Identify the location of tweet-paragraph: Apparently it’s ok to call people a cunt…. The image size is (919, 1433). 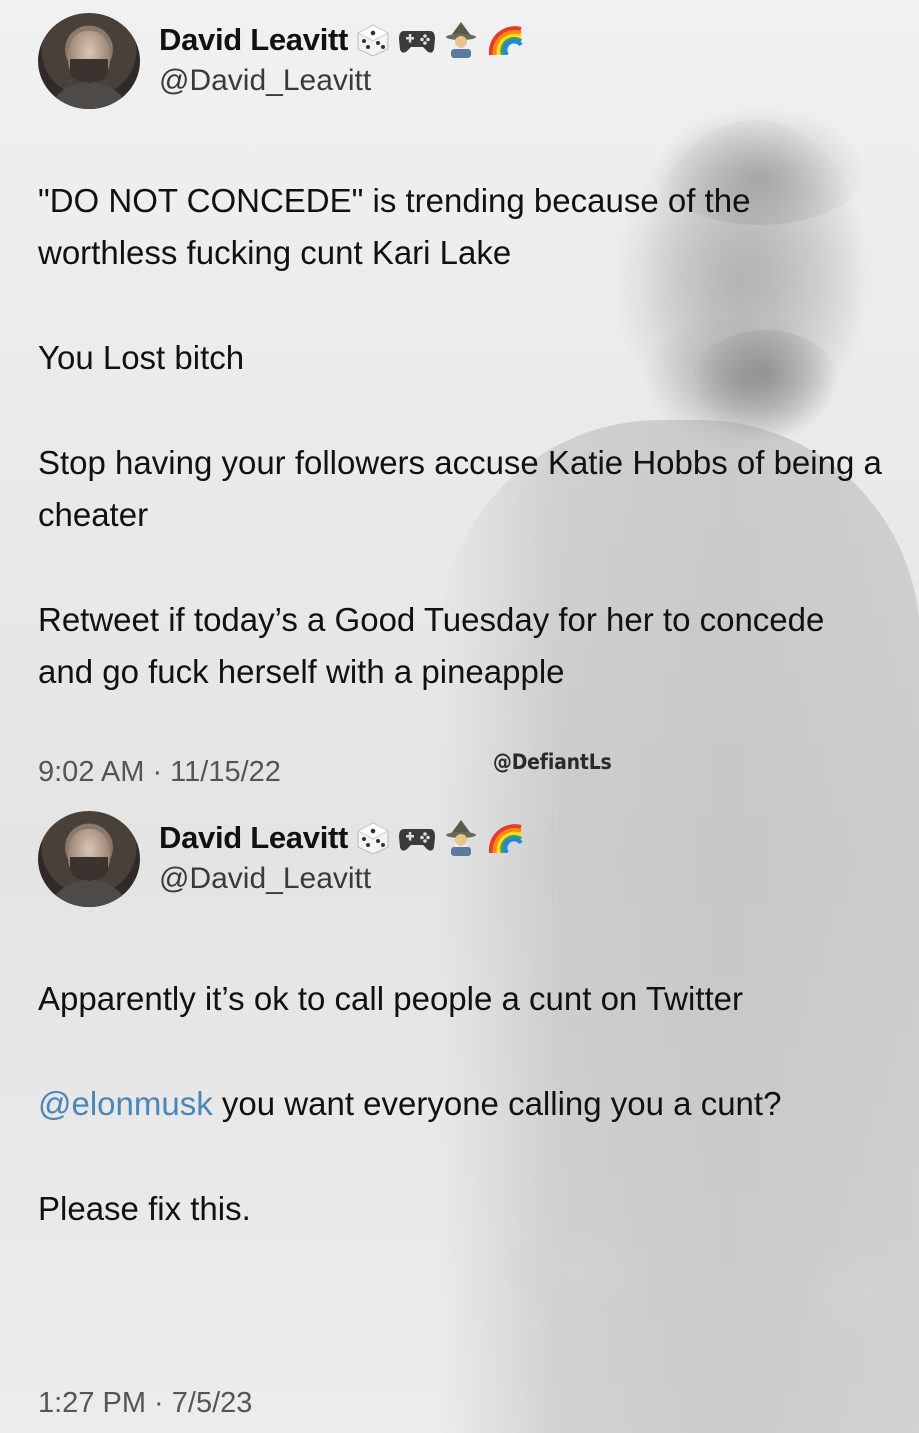
(391, 998).